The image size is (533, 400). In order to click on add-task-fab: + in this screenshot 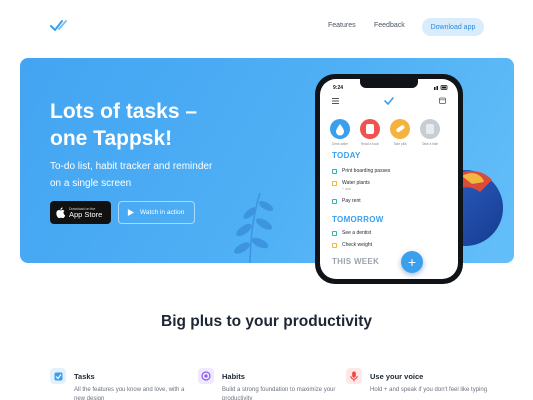, I will do `click(412, 262)`.